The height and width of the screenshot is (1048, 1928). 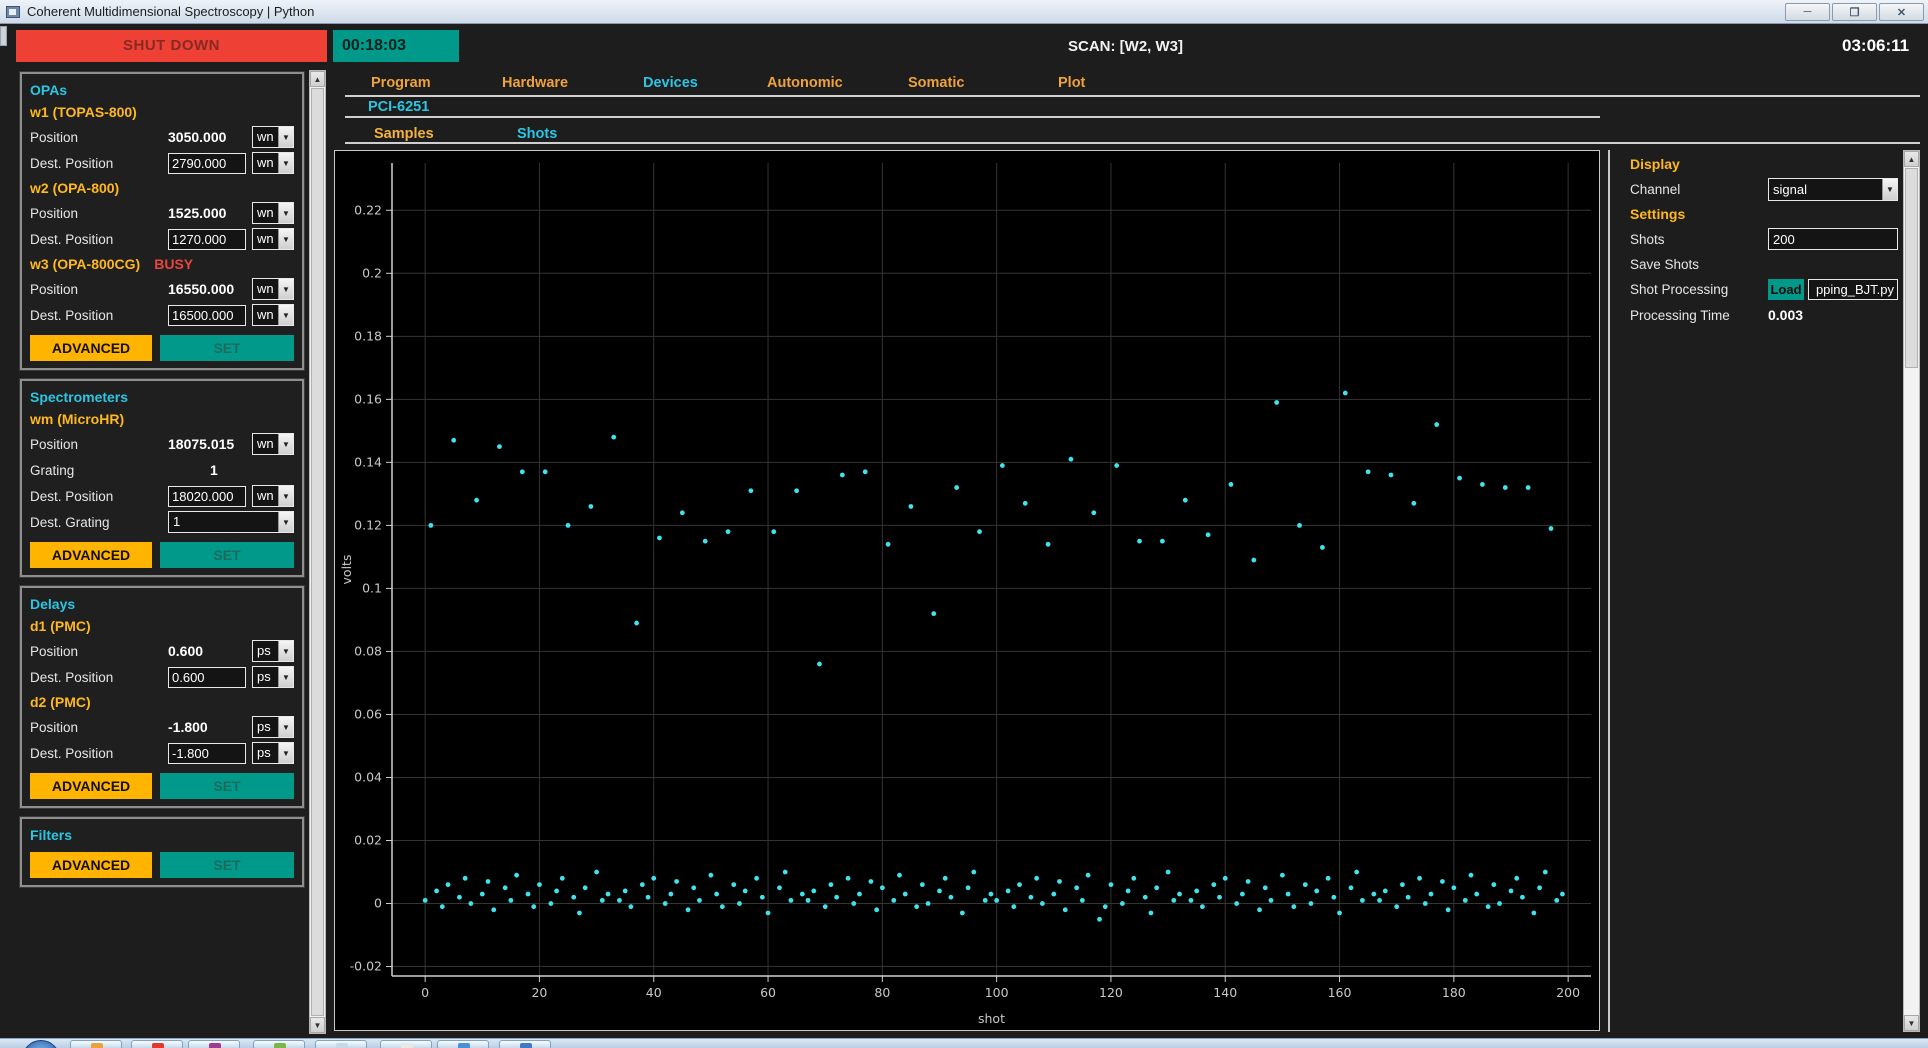 What do you see at coordinates (535, 83) in the screenshot?
I see `menu-item-hardware: Hardware` at bounding box center [535, 83].